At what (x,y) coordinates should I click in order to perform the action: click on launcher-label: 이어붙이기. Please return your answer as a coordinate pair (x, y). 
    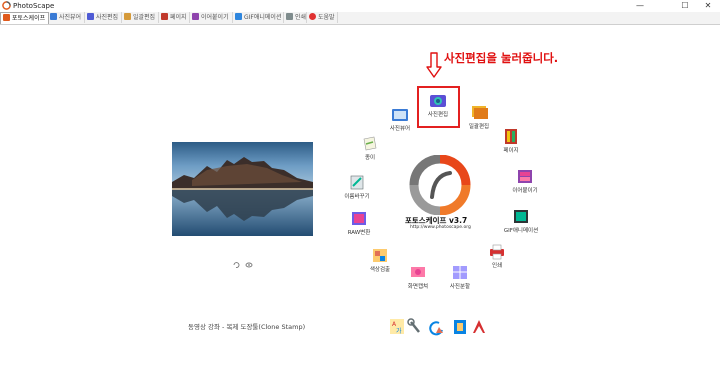
    Looking at the image, I should click on (525, 191).